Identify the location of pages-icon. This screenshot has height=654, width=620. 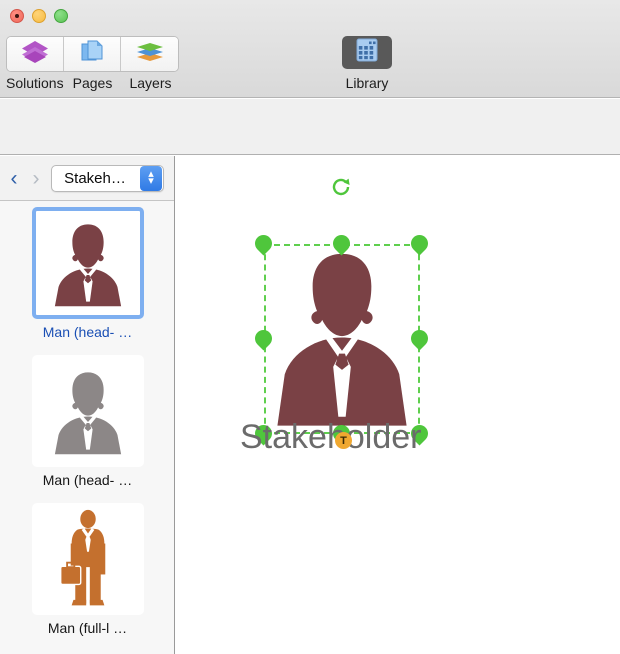
(92, 54).